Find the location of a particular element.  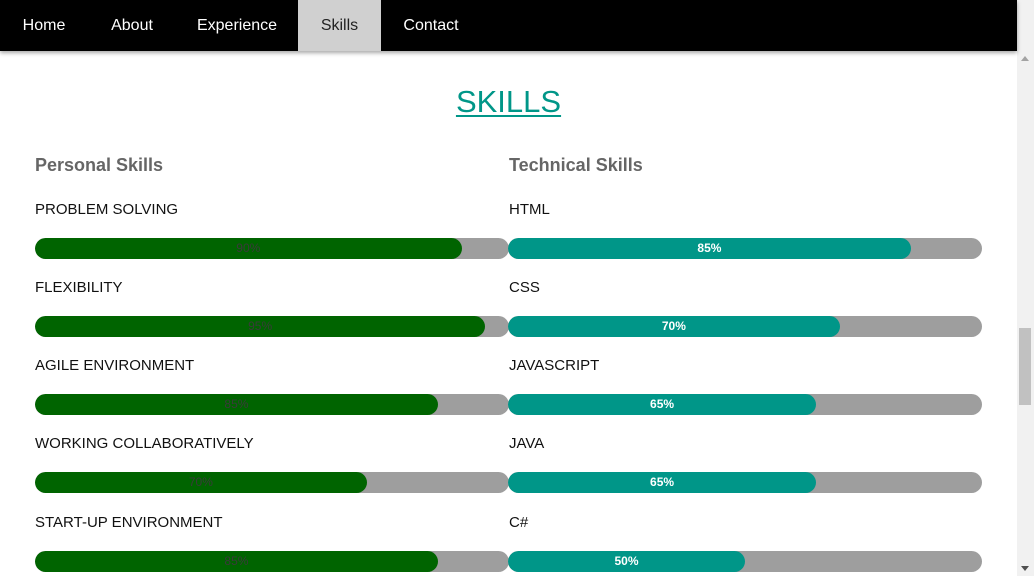

personal-skill-fill: 95% is located at coordinates (260, 326).